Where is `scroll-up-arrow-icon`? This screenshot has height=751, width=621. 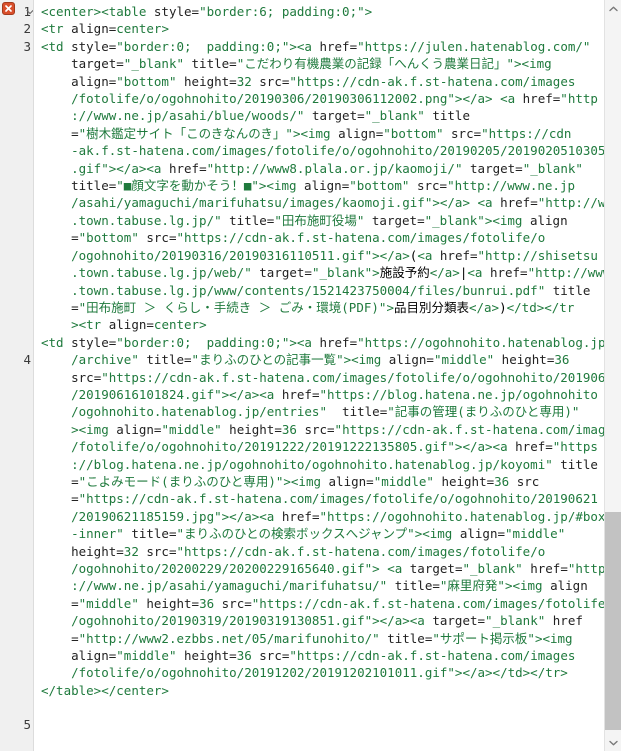
scroll-up-arrow-icon is located at coordinates (613, 8).